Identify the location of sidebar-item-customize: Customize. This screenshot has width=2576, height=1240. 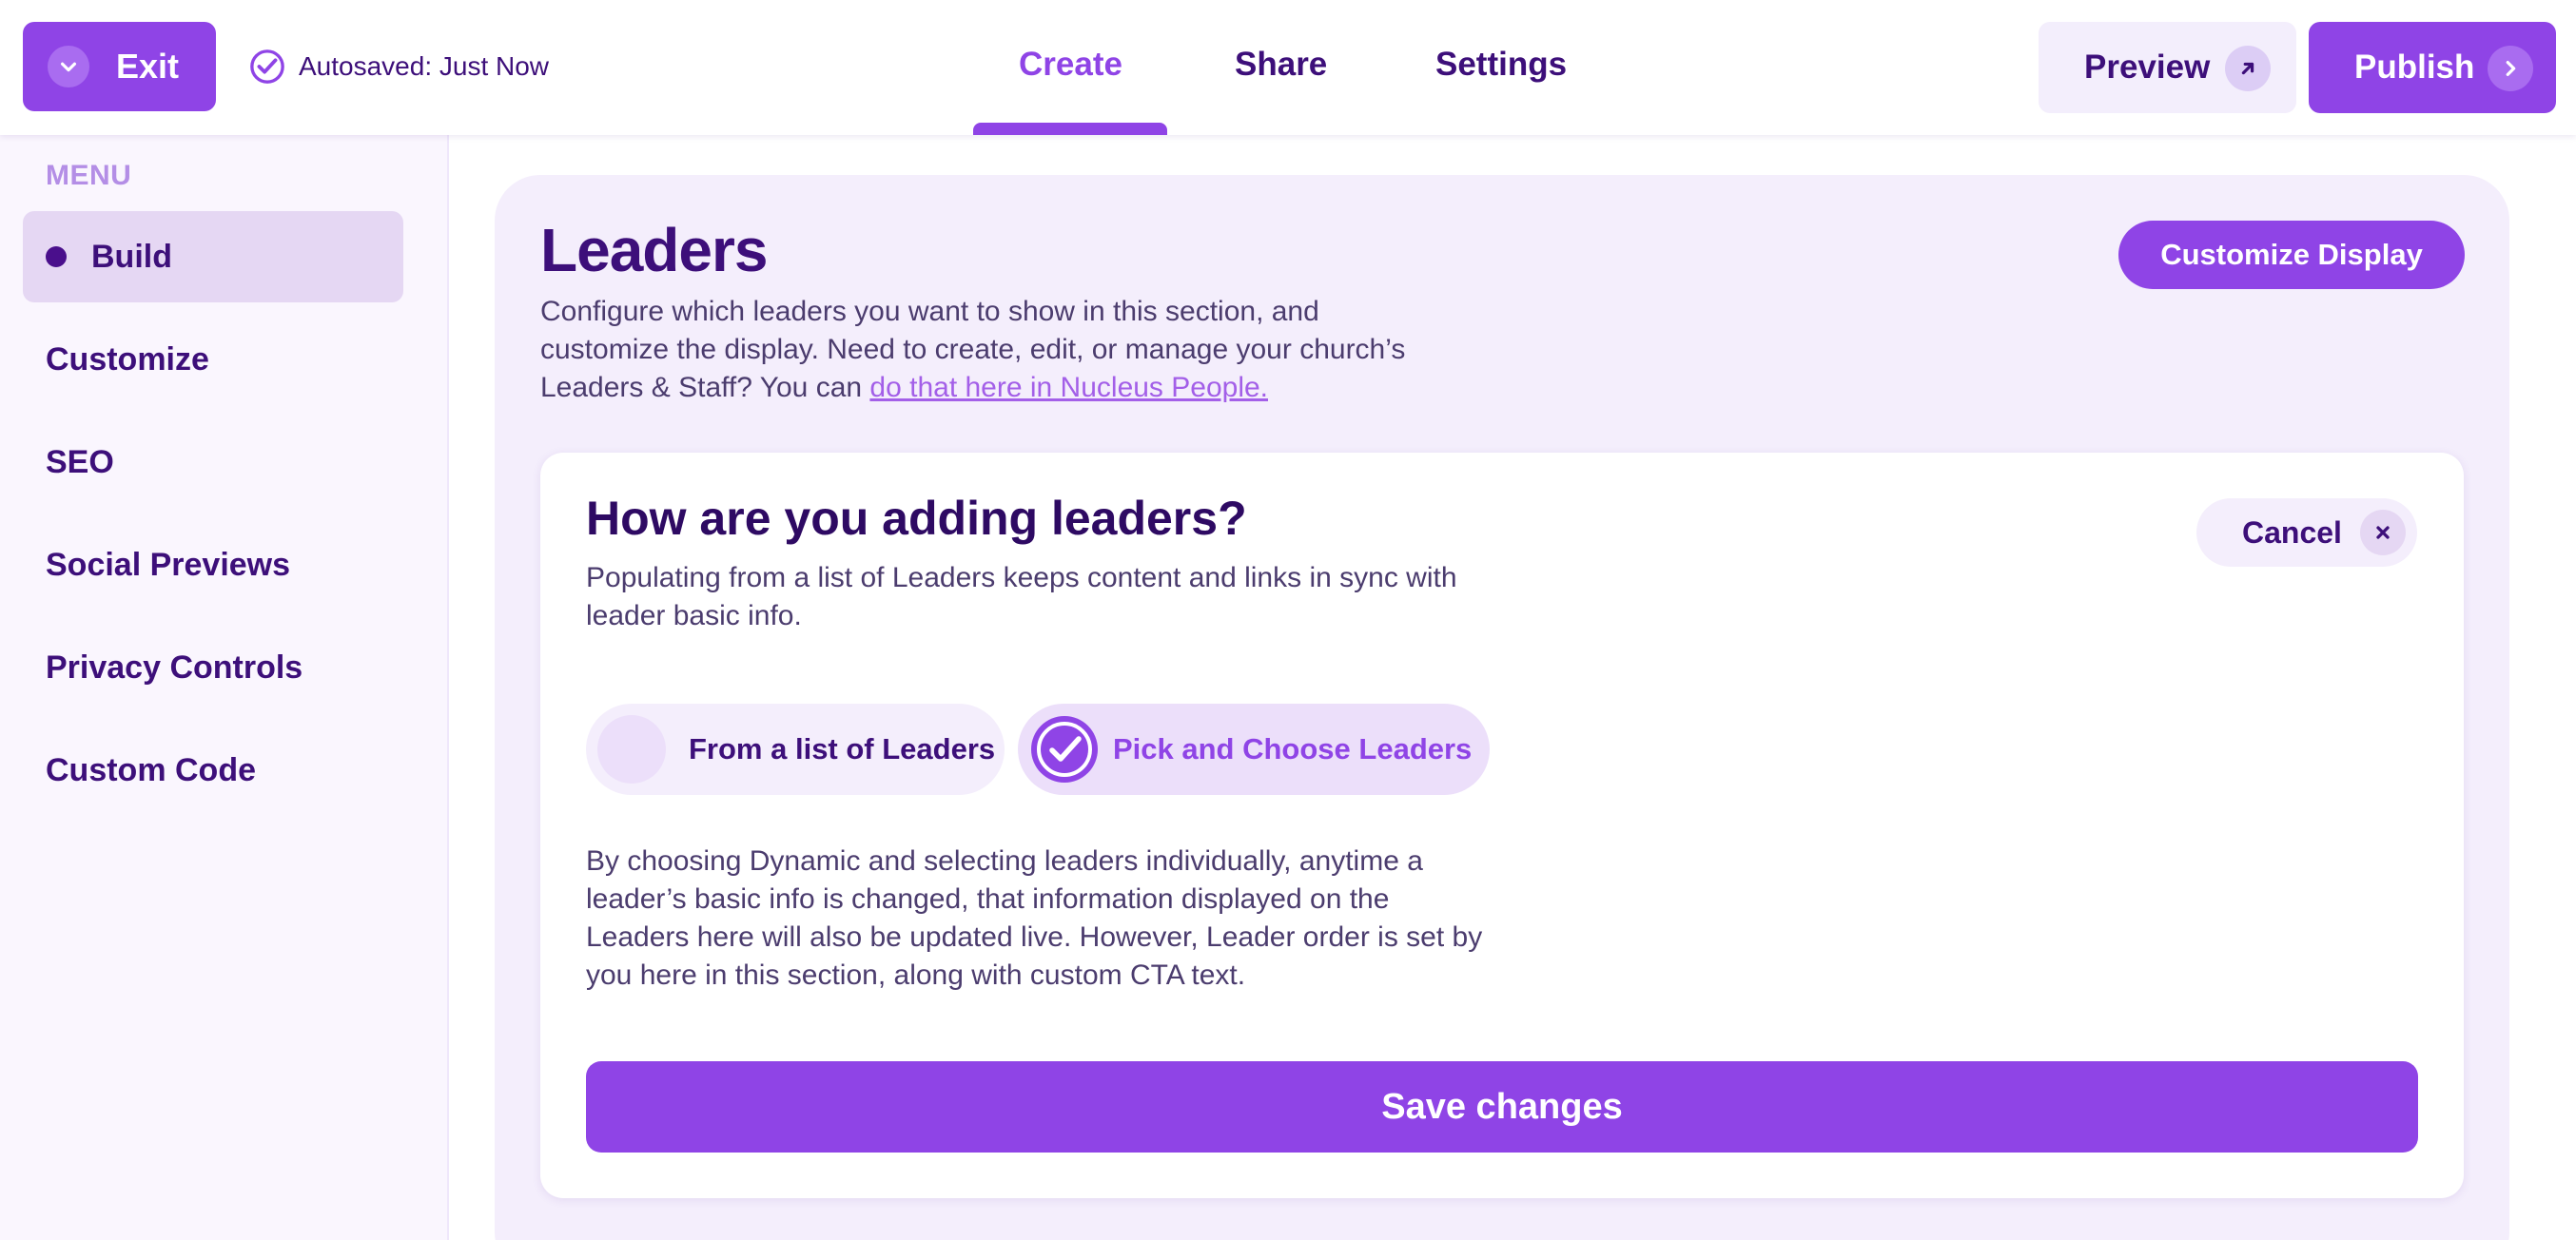
(213, 359).